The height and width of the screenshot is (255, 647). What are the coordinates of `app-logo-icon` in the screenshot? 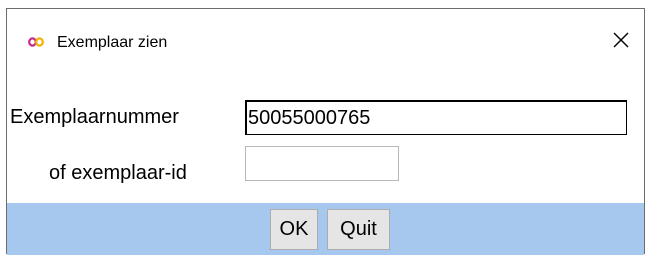 It's located at (36, 41).